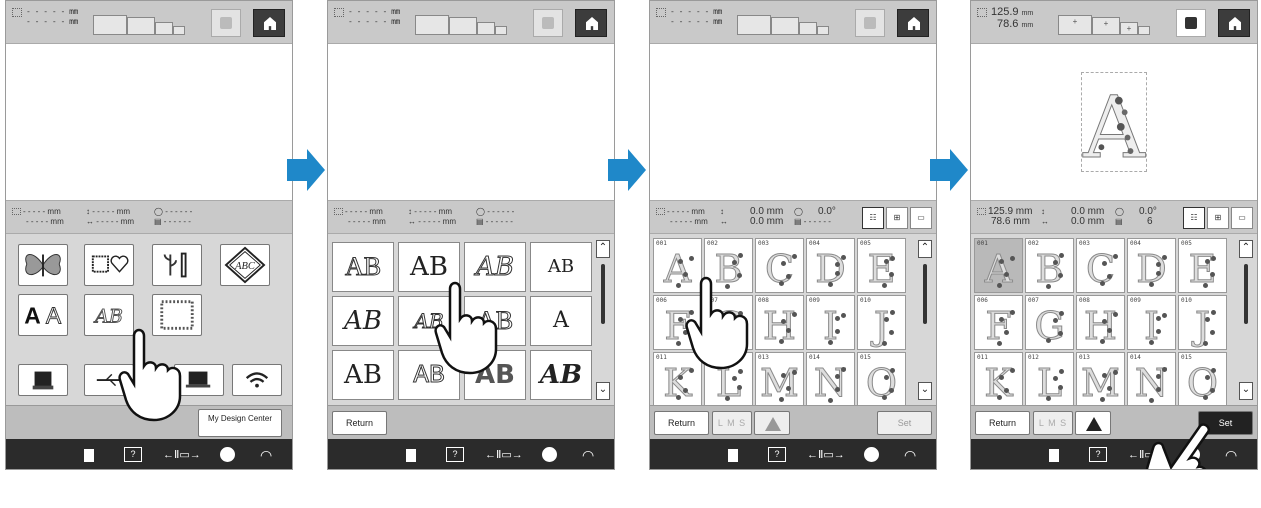 This screenshot has height=508, width=1261. I want to click on monogram-category: ABC, so click(245, 265).